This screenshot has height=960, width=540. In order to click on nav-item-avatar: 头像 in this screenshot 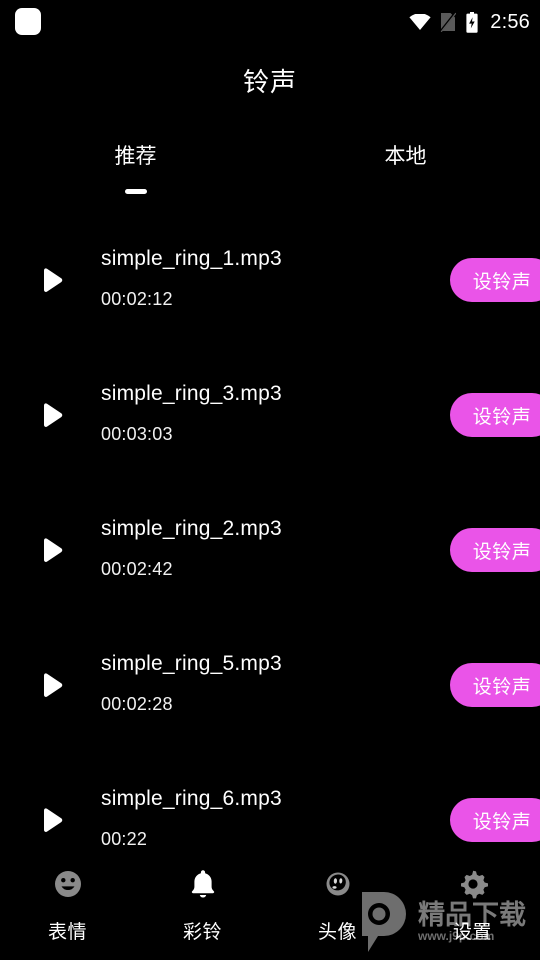, I will do `click(337, 906)`.